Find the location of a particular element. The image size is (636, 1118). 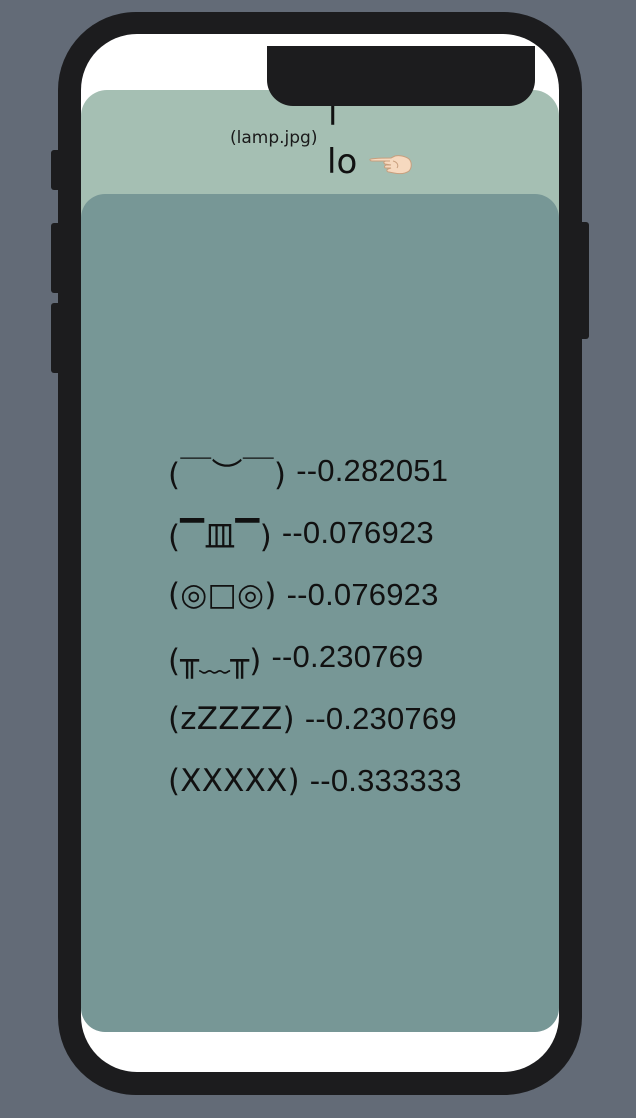

result-label: (XXXXX) is located at coordinates (234, 781).